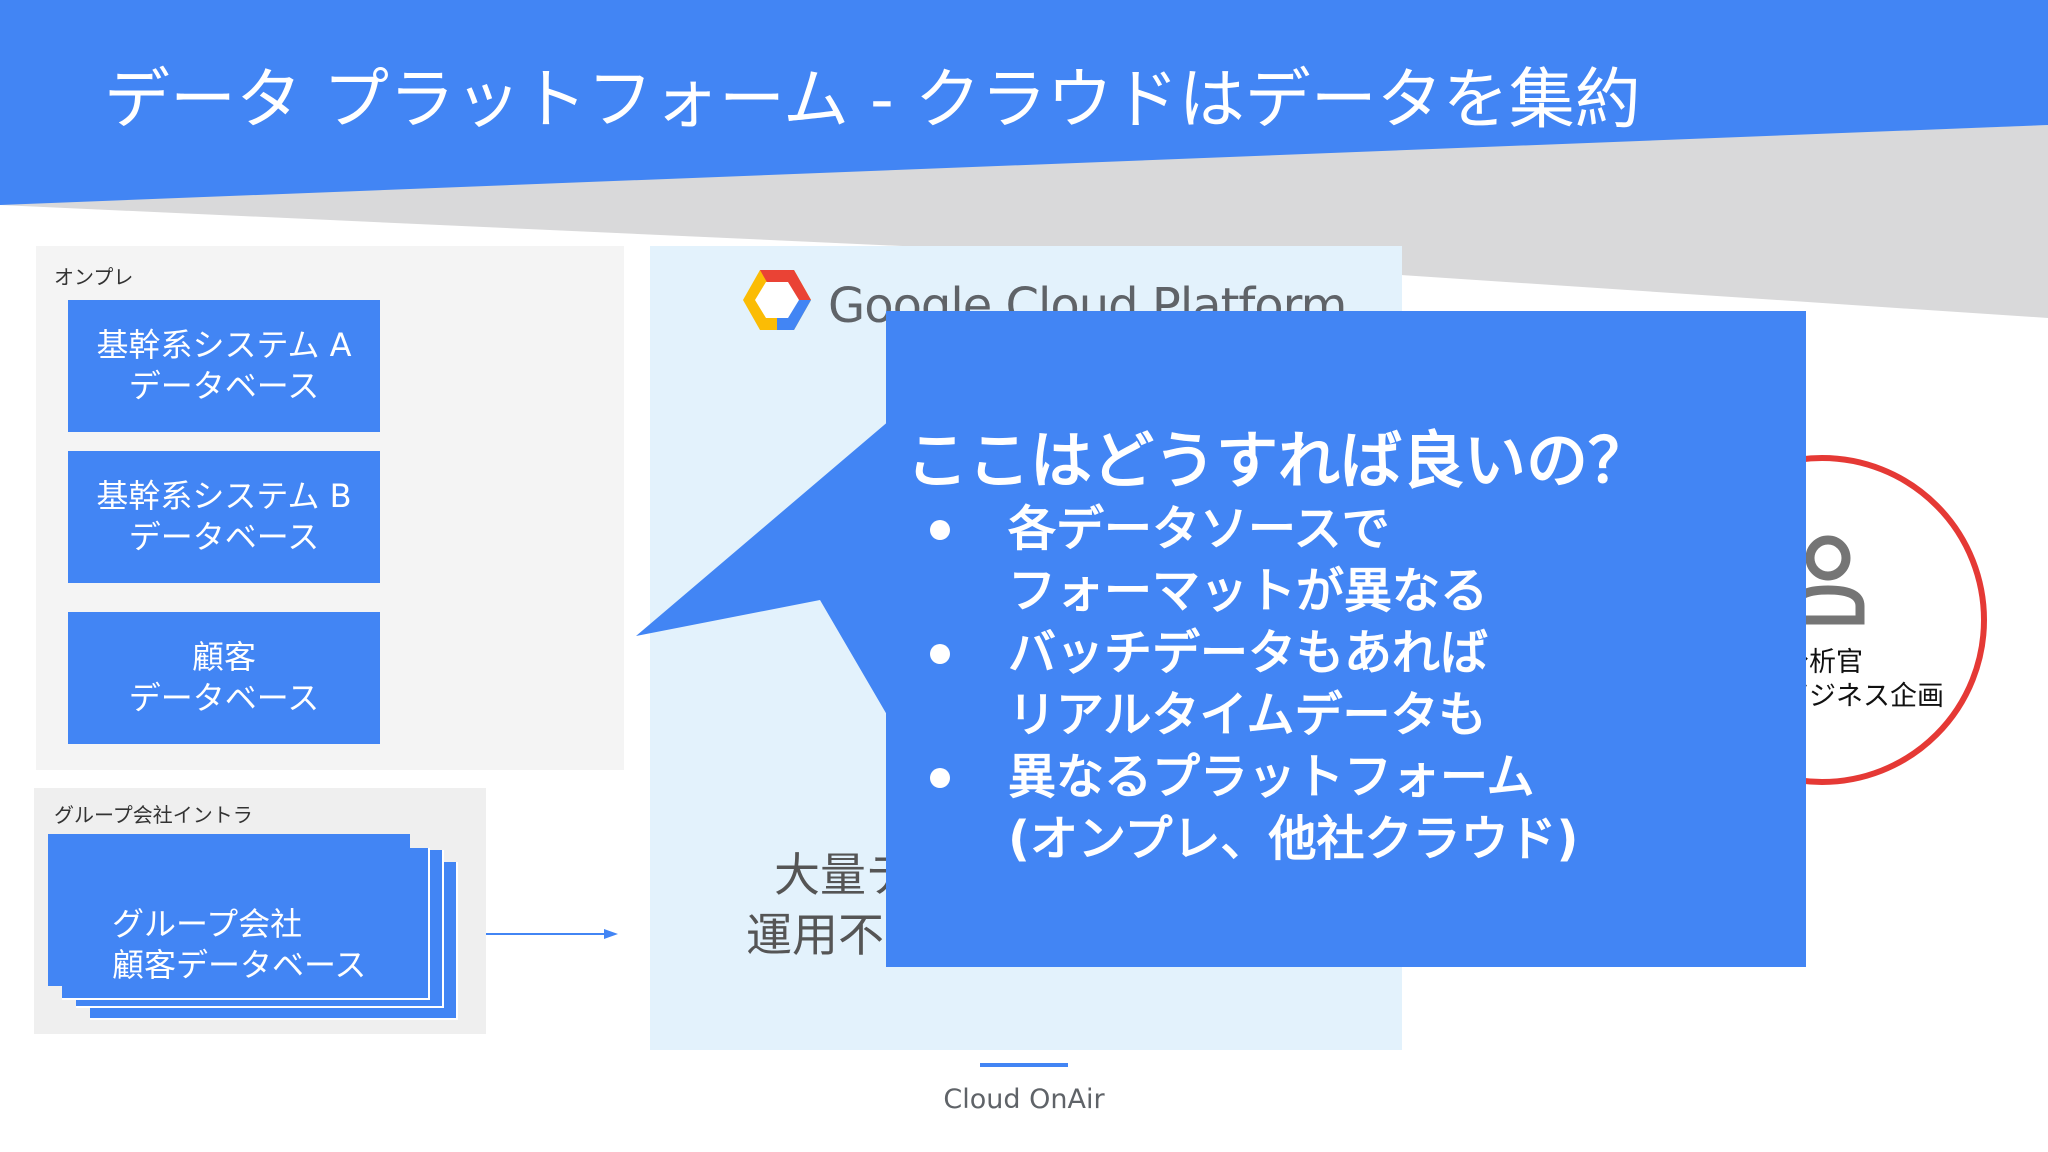 The image size is (2048, 1152). I want to click on bullet-formats-line2: フォーマットが異なる, so click(1248, 591).